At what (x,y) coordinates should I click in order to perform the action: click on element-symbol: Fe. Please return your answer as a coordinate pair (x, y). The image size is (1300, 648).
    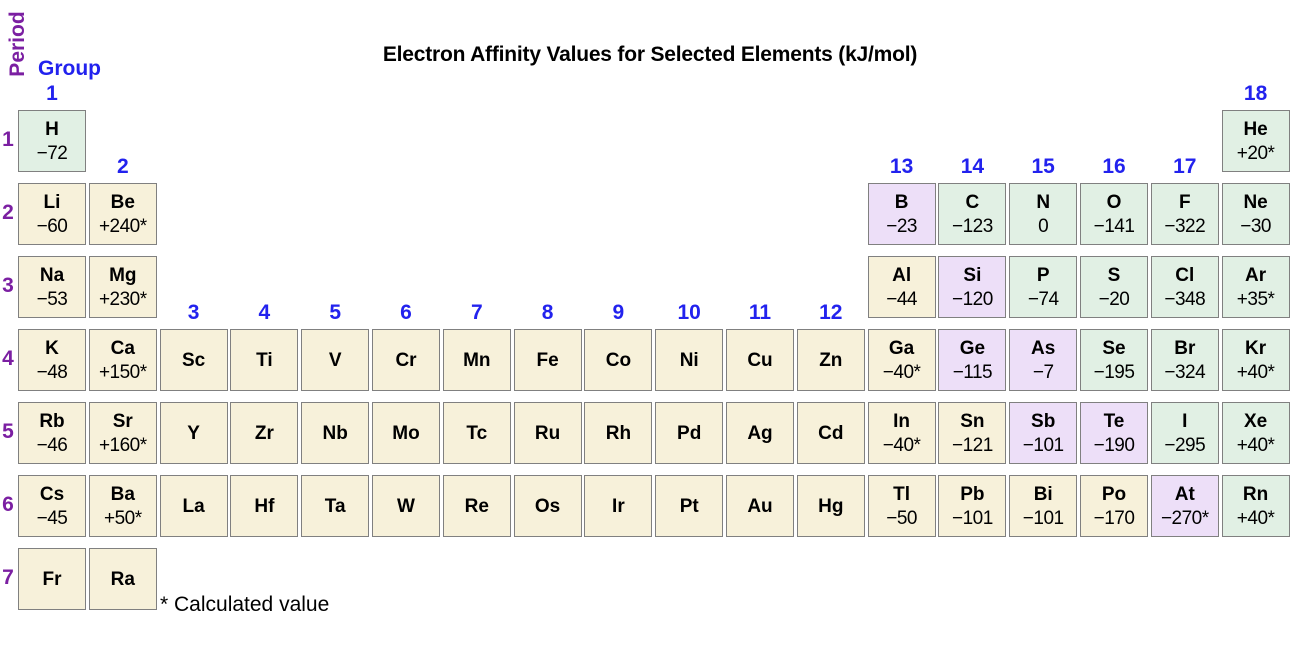
    Looking at the image, I should click on (547, 360).